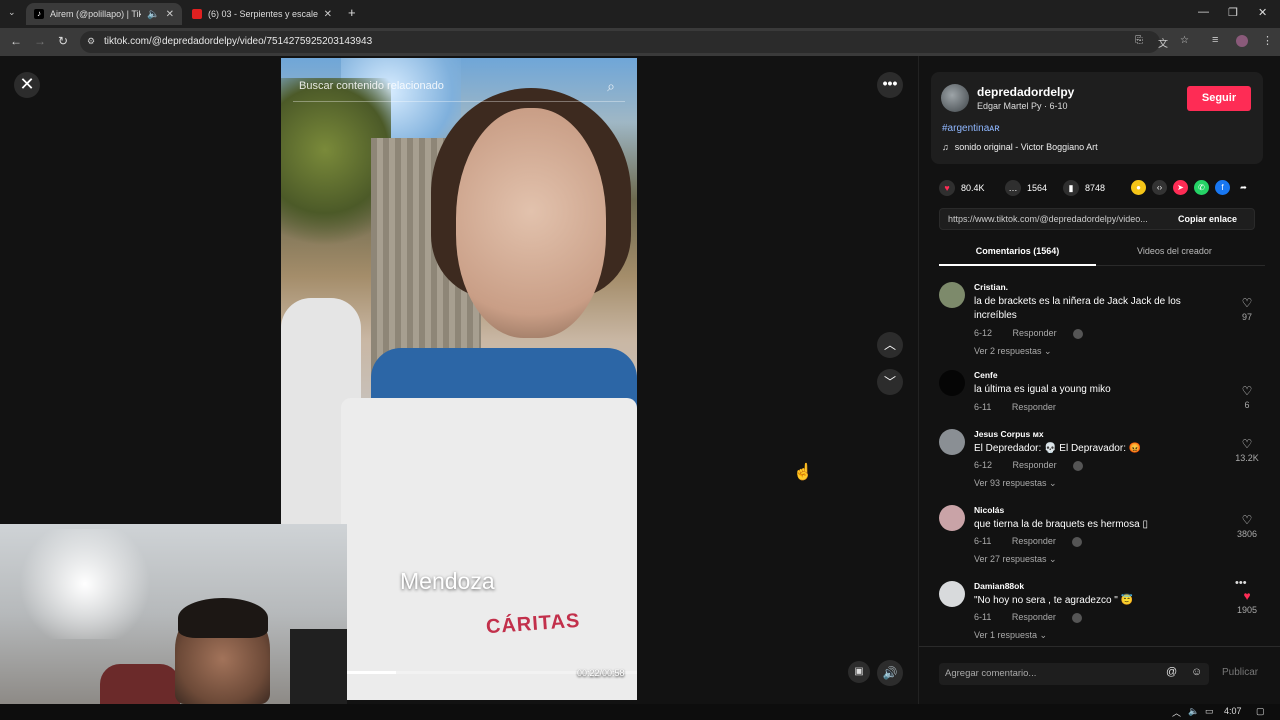 Image resolution: width=1280 pixels, height=720 pixels. What do you see at coordinates (973, 188) in the screenshot?
I see `like-count: 80.4K` at bounding box center [973, 188].